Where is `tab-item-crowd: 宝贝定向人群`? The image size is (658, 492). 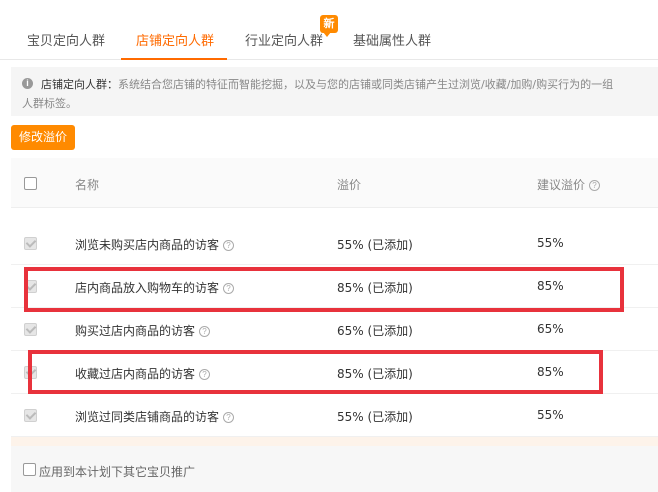
tab-item-crowd: 宝贝定向人群 is located at coordinates (66, 39).